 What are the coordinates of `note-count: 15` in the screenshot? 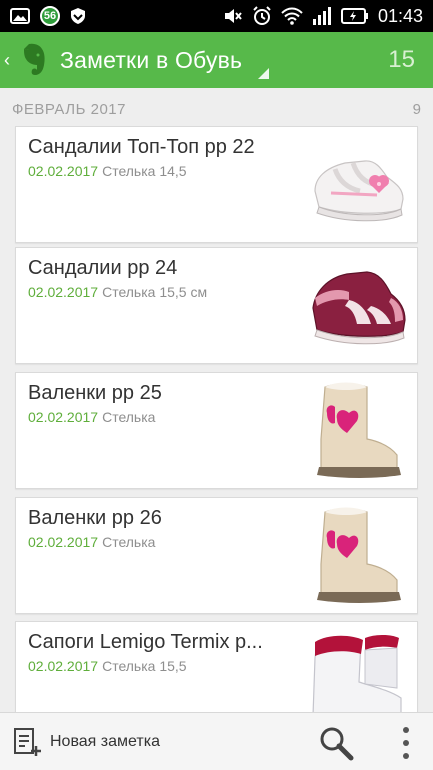 It's located at (401, 59).